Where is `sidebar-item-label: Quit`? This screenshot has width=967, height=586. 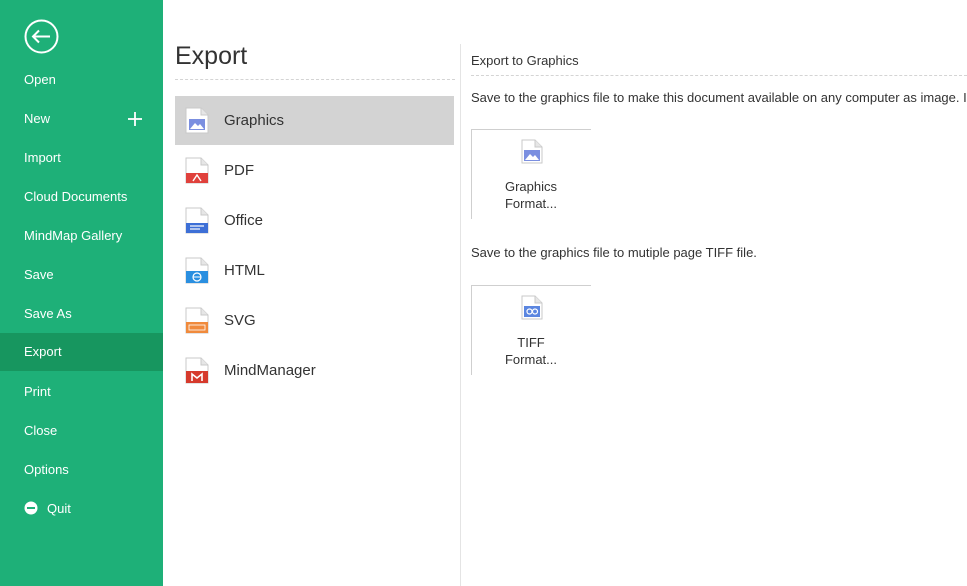 sidebar-item-label: Quit is located at coordinates (59, 508).